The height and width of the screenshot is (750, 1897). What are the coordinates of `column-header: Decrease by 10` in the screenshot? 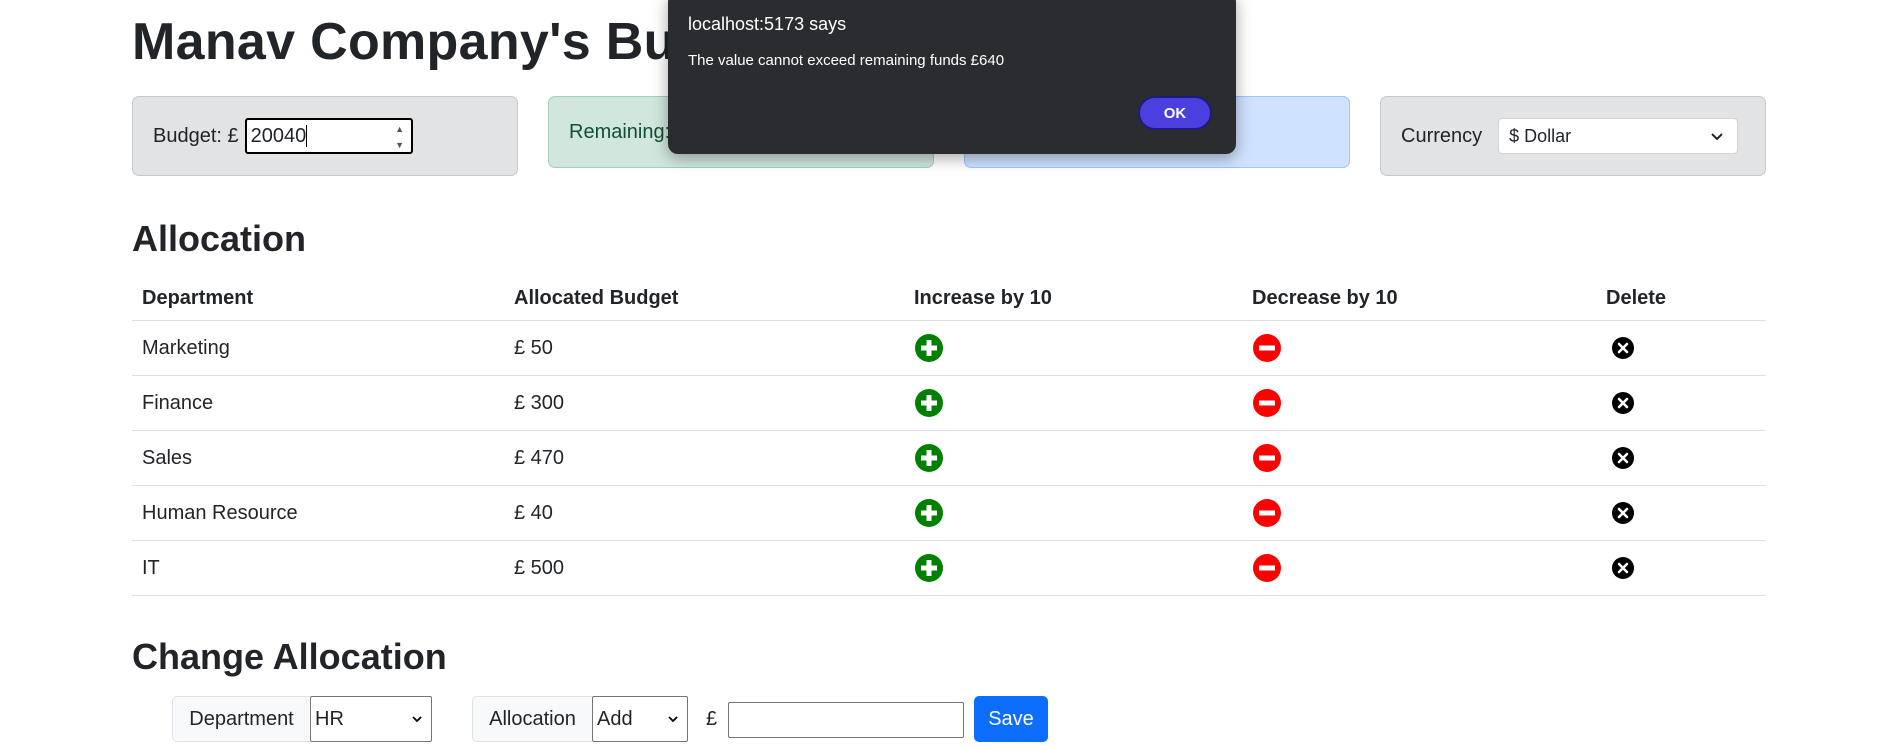 It's located at (1419, 298).